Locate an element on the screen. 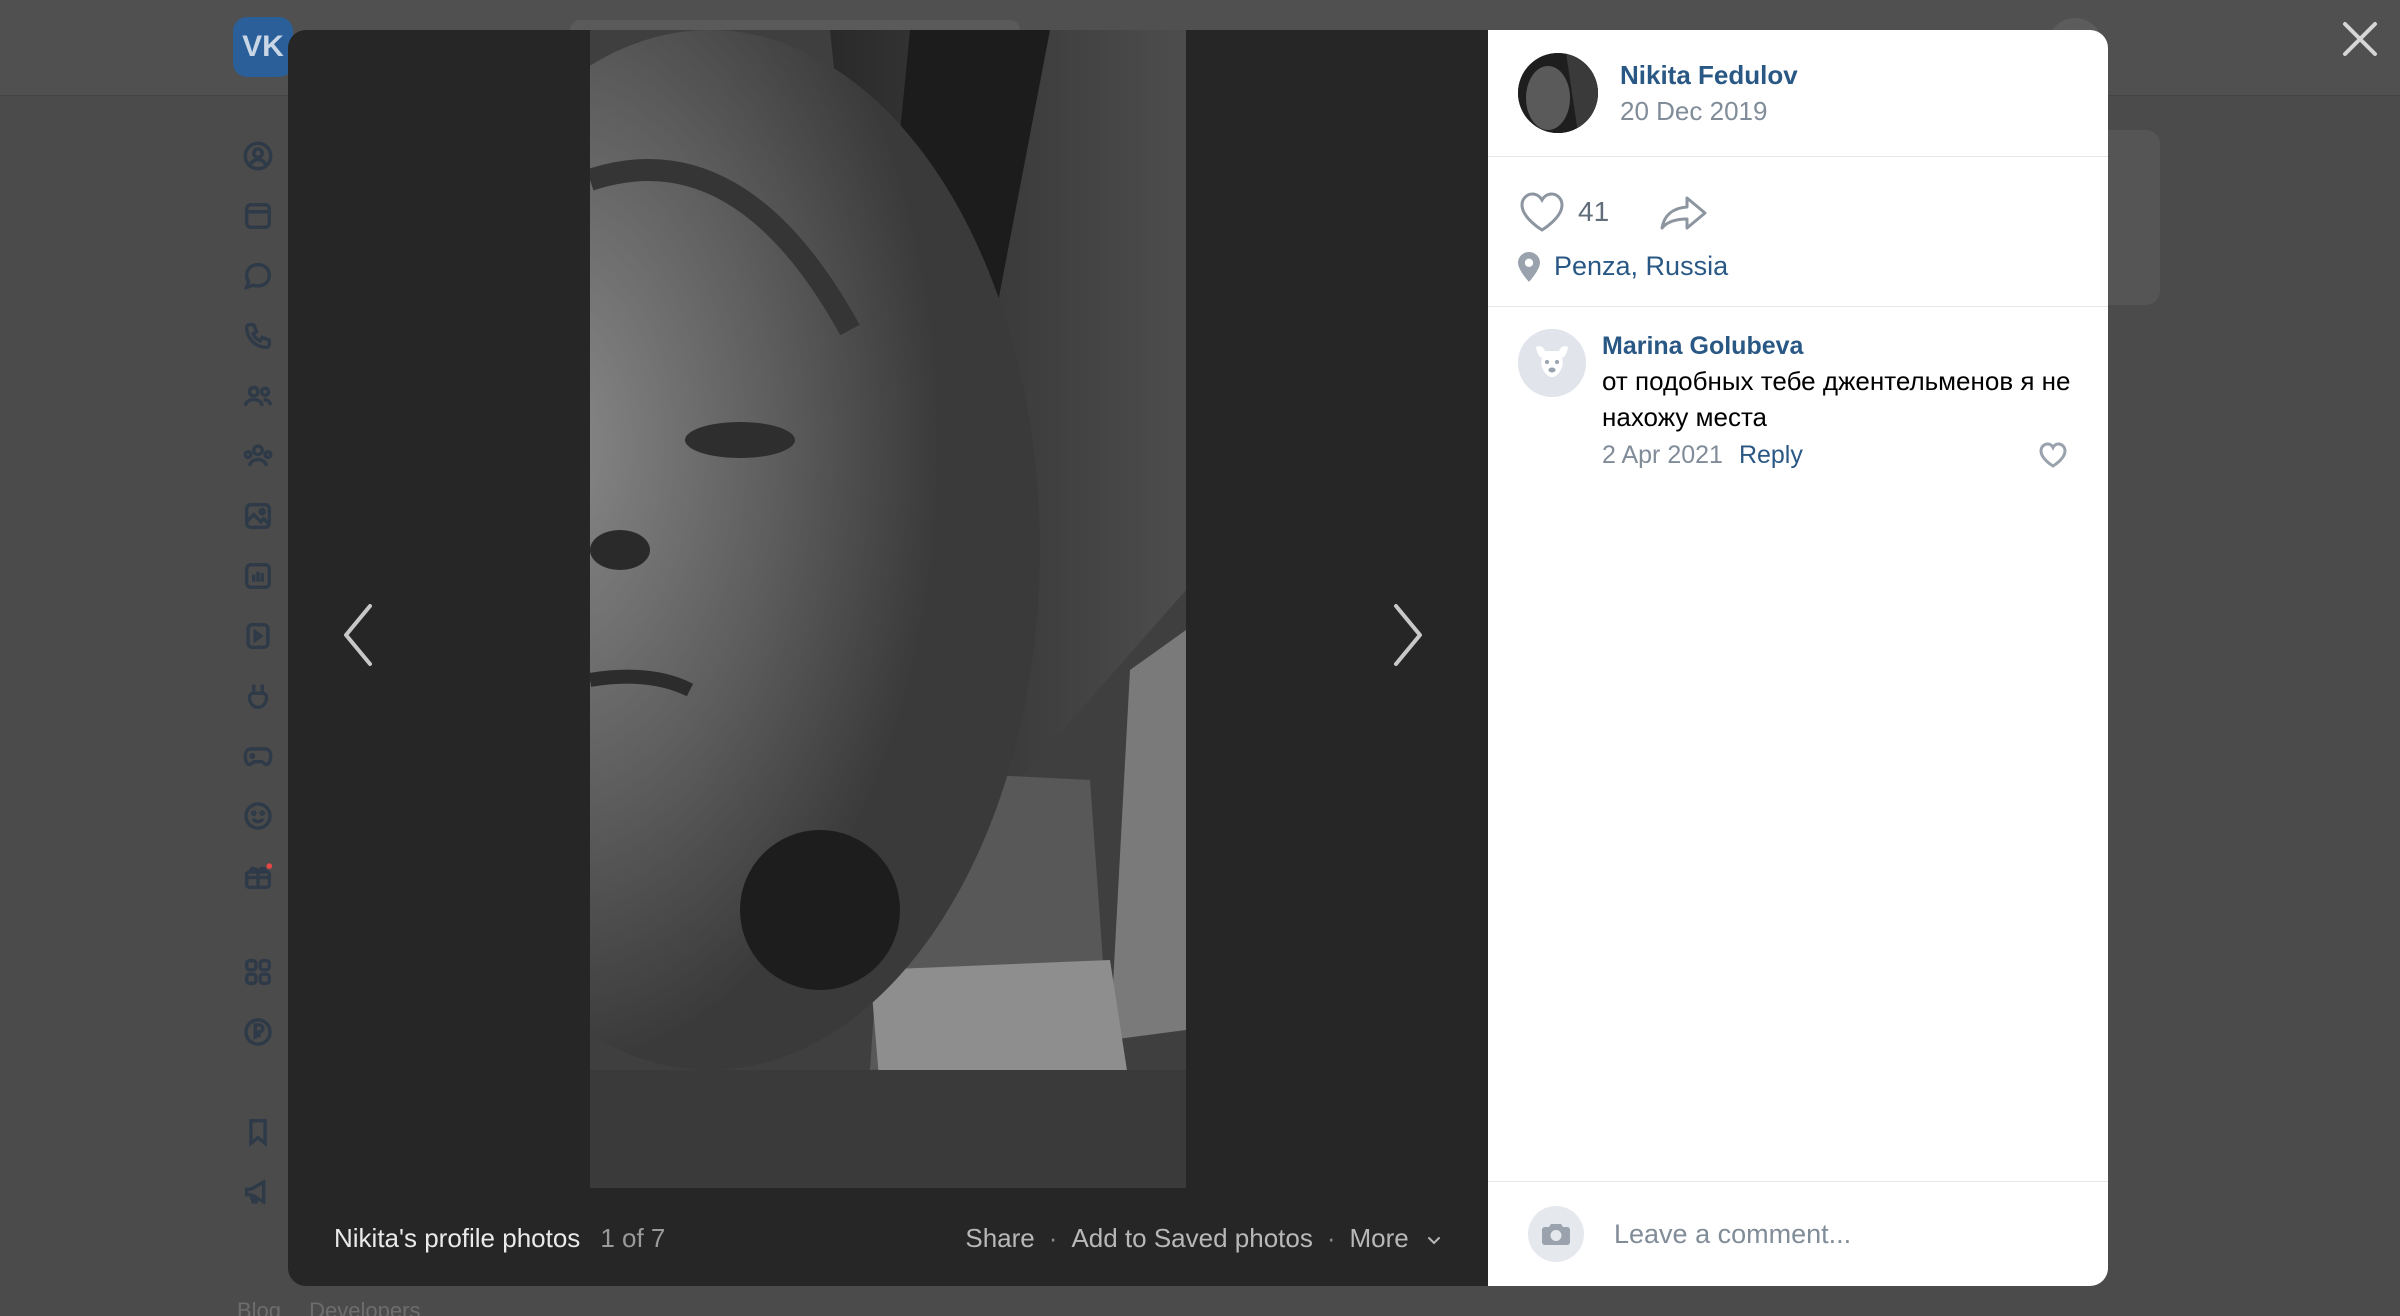 The width and height of the screenshot is (2400, 1316). footer-links: Blog Developers is located at coordinates (339, 1307).